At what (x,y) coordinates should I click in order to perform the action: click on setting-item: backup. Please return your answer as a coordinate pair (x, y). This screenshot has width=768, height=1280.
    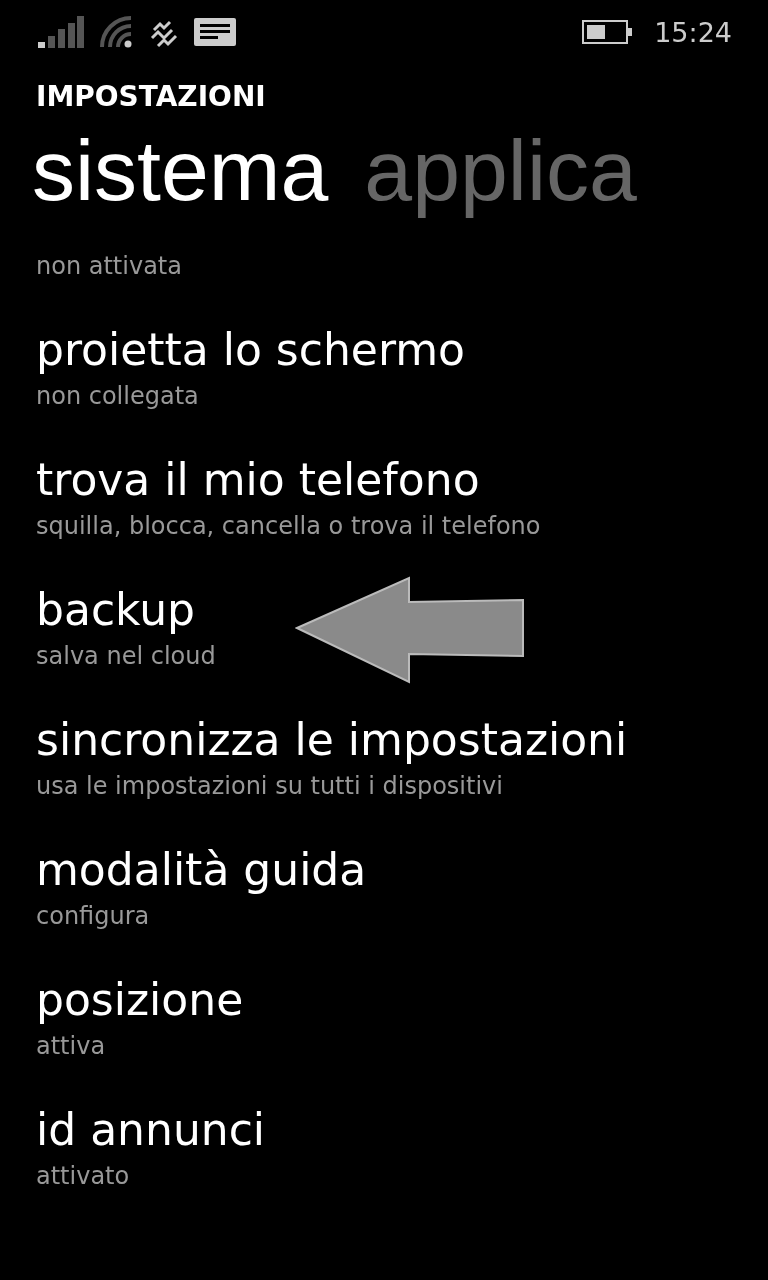
    Looking at the image, I should click on (116, 610).